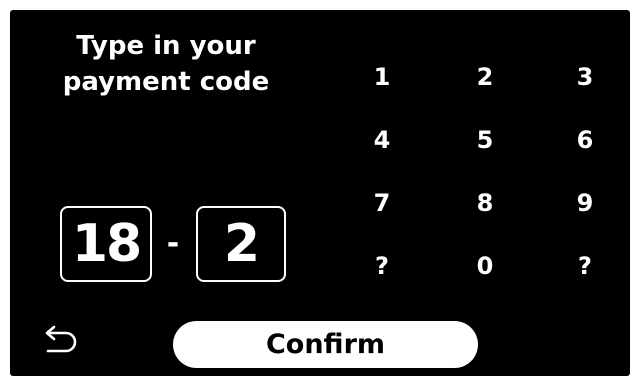  Describe the element at coordinates (166, 64) in the screenshot. I see `payment-code-prompt: Type in your payment code` at that location.